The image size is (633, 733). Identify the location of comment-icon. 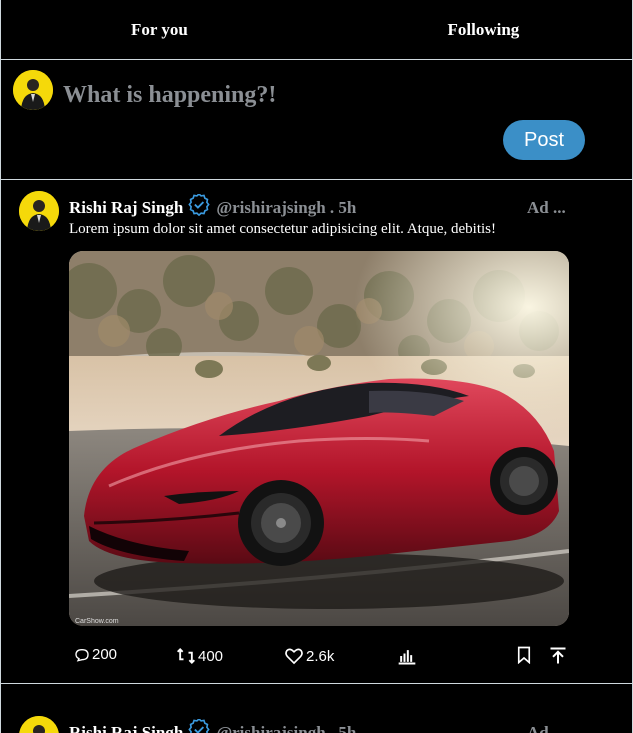
(82, 655).